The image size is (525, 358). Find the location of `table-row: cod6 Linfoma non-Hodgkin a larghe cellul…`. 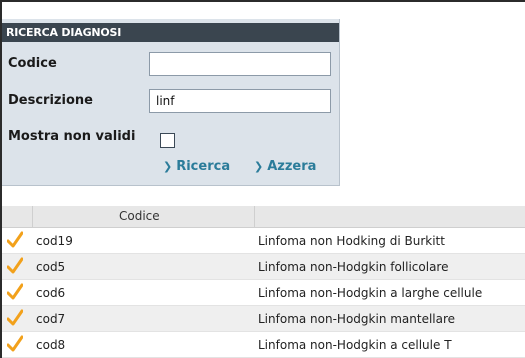

table-row: cod6 Linfoma non-Hodgkin a larghe cellul… is located at coordinates (263, 293).